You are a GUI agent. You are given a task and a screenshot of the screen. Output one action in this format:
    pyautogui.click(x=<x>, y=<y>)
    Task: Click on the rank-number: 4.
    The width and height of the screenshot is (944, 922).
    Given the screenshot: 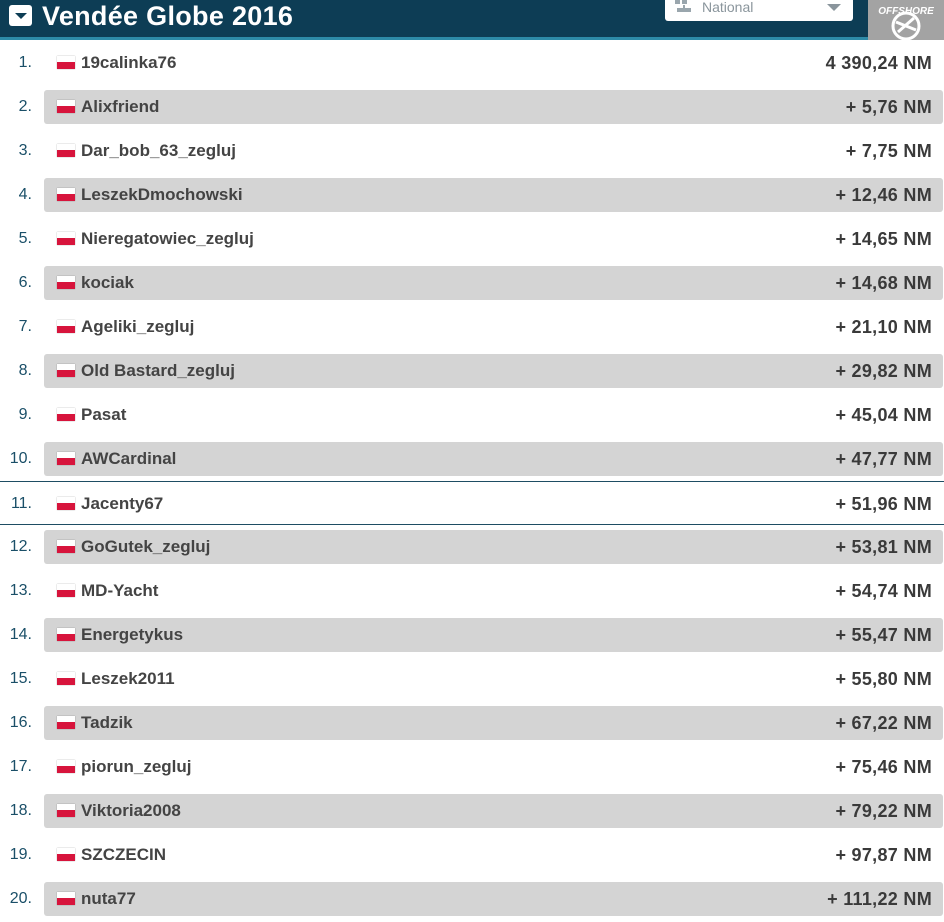 What is the action you would take?
    pyautogui.click(x=25, y=194)
    